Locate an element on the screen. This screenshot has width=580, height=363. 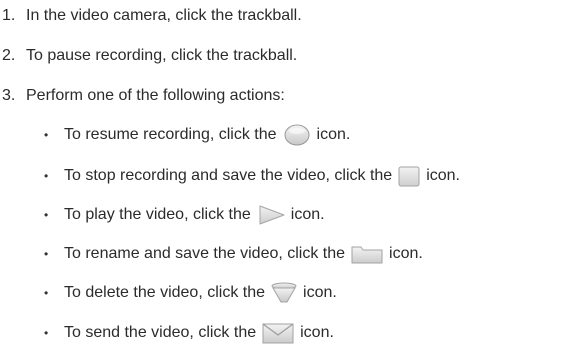
trash-icon is located at coordinates (284, 293).